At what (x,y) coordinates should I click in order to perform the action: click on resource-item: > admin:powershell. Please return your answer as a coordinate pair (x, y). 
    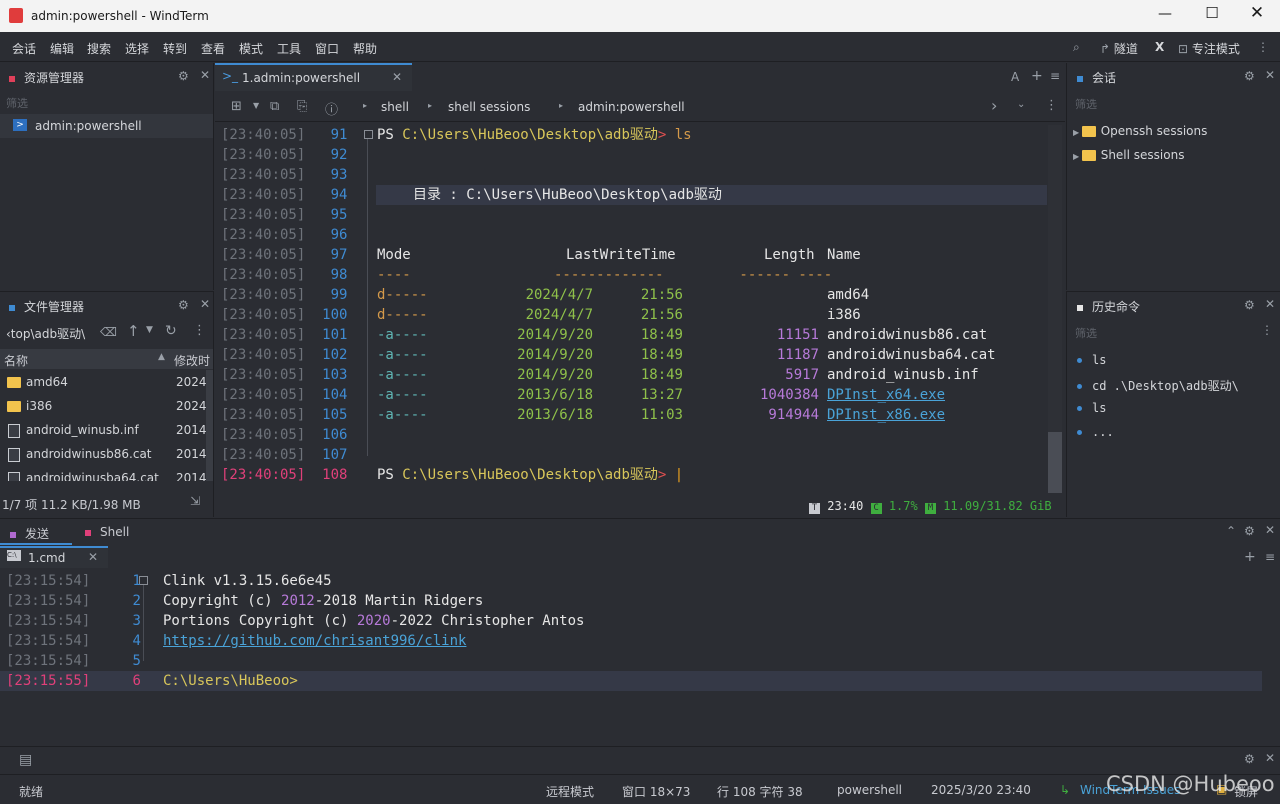
    Looking at the image, I should click on (106, 126).